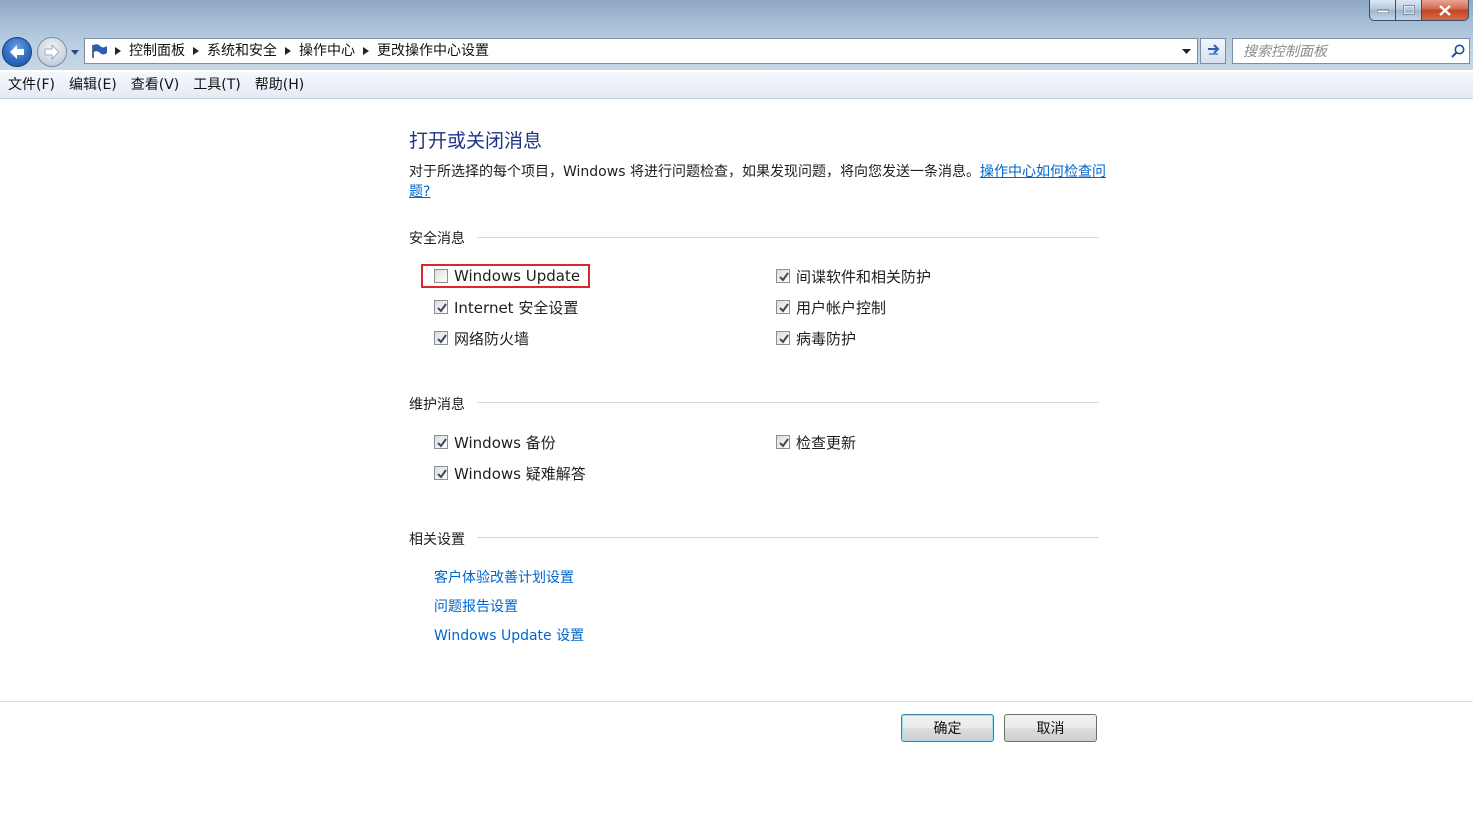 This screenshot has width=1473, height=822. Describe the element at coordinates (1351, 51) in the screenshot. I see `search-input: 搜索控制面板` at that location.